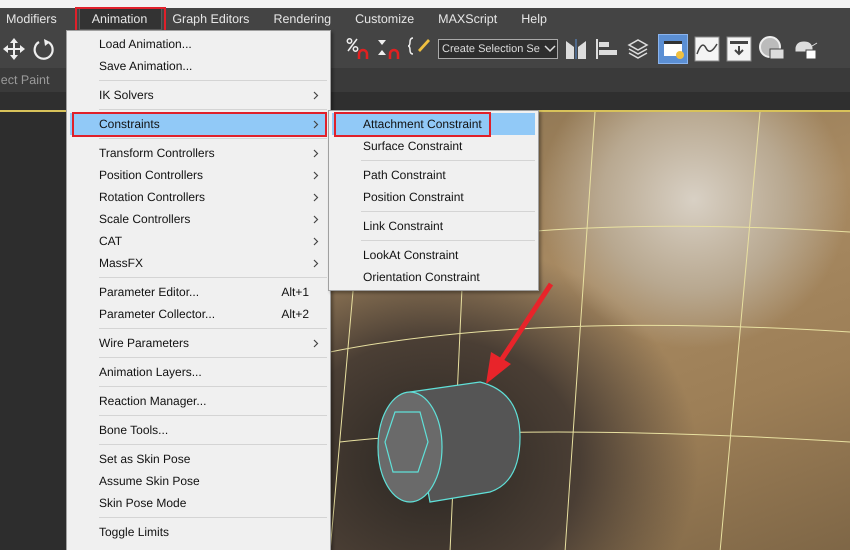 The width and height of the screenshot is (850, 550). Describe the element at coordinates (198, 219) in the screenshot. I see `menu-item: Scale Controllers` at that location.